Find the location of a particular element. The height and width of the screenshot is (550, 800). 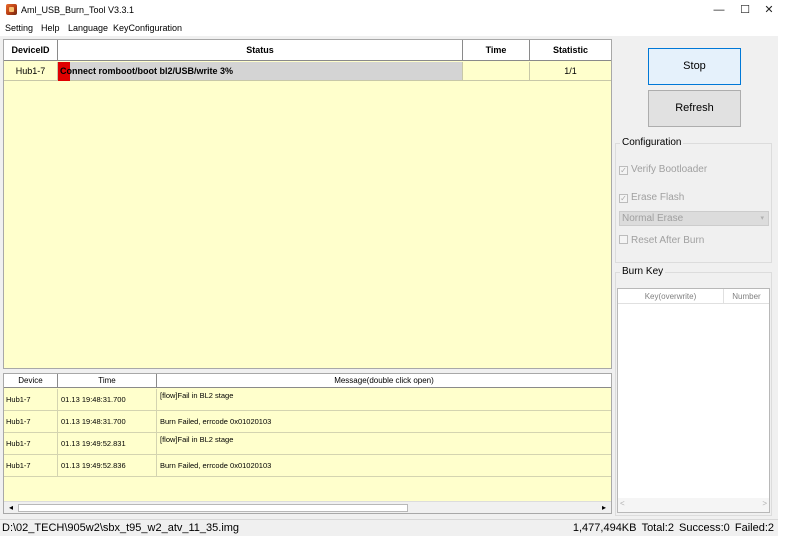

menu-setting: Setting is located at coordinates (19, 28).